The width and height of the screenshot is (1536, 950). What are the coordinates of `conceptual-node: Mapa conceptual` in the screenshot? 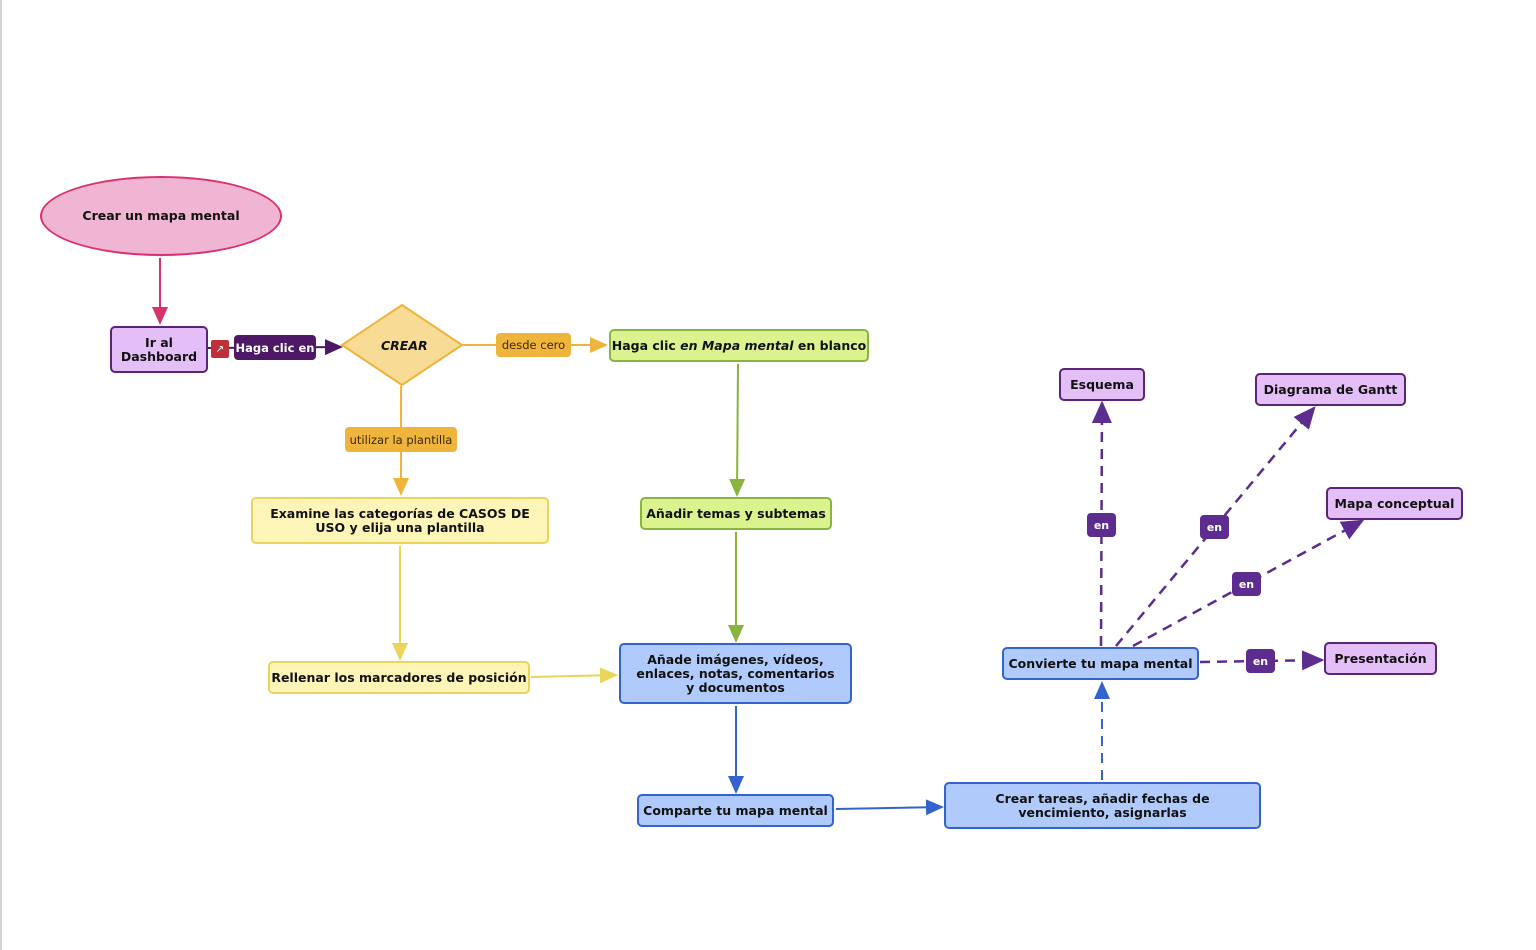 It's located at (1394, 503).